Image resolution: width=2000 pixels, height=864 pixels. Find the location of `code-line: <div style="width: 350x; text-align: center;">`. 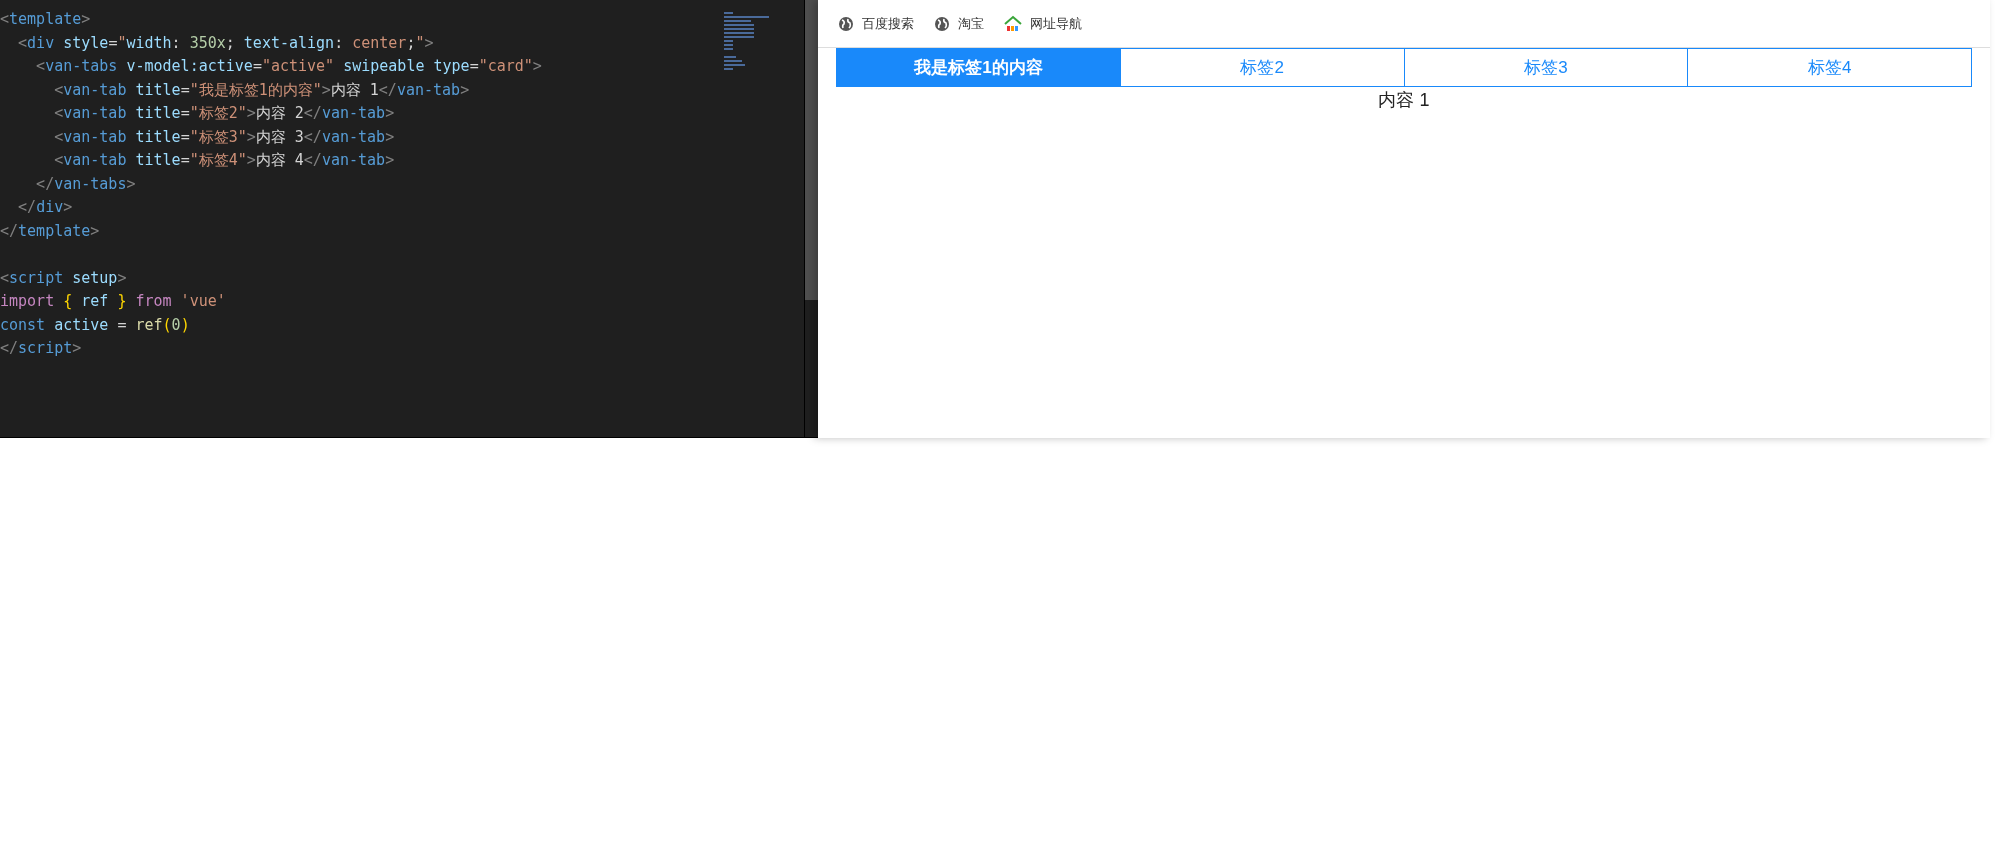

code-line: <div style="width: 350x; text-align: center;"> is located at coordinates (225, 43).